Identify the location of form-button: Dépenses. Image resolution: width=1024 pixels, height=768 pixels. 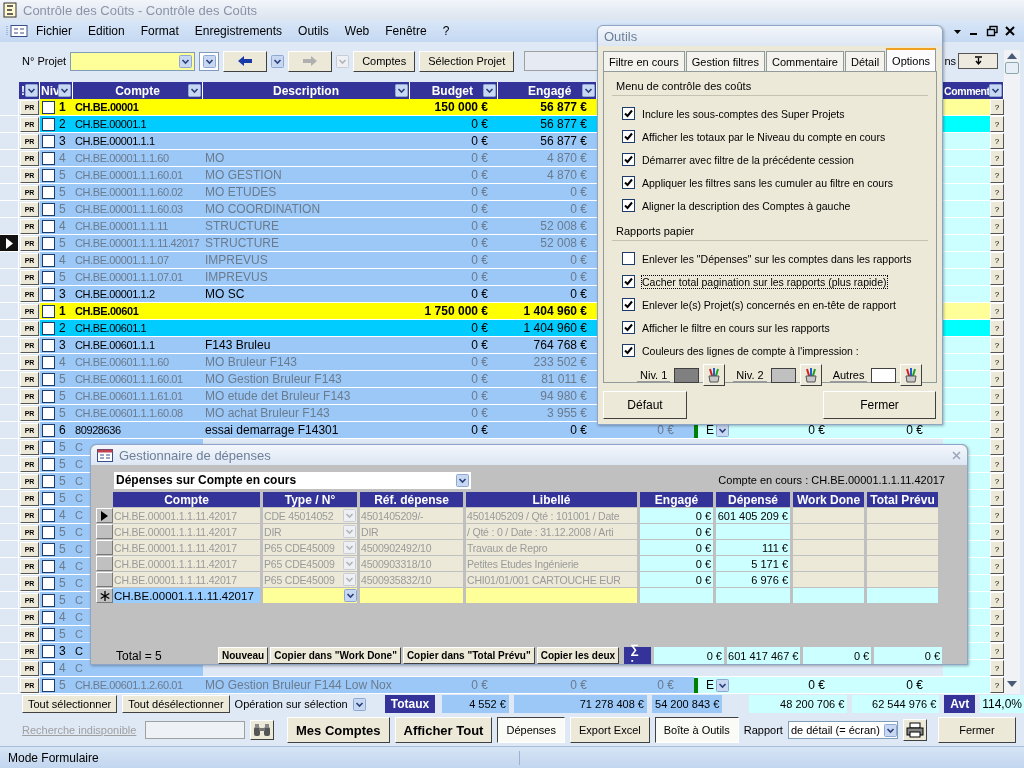
(531, 730).